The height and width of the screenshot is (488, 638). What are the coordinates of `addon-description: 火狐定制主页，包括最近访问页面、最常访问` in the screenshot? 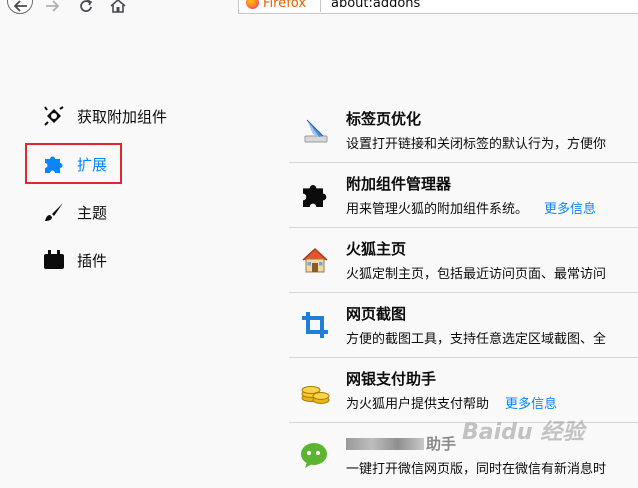 It's located at (476, 272).